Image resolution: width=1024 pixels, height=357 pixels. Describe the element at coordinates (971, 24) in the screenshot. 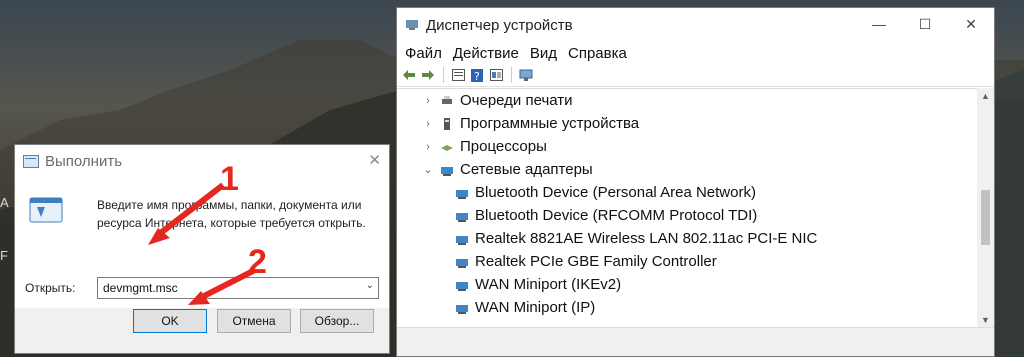

I see `close-button: ✕` at that location.